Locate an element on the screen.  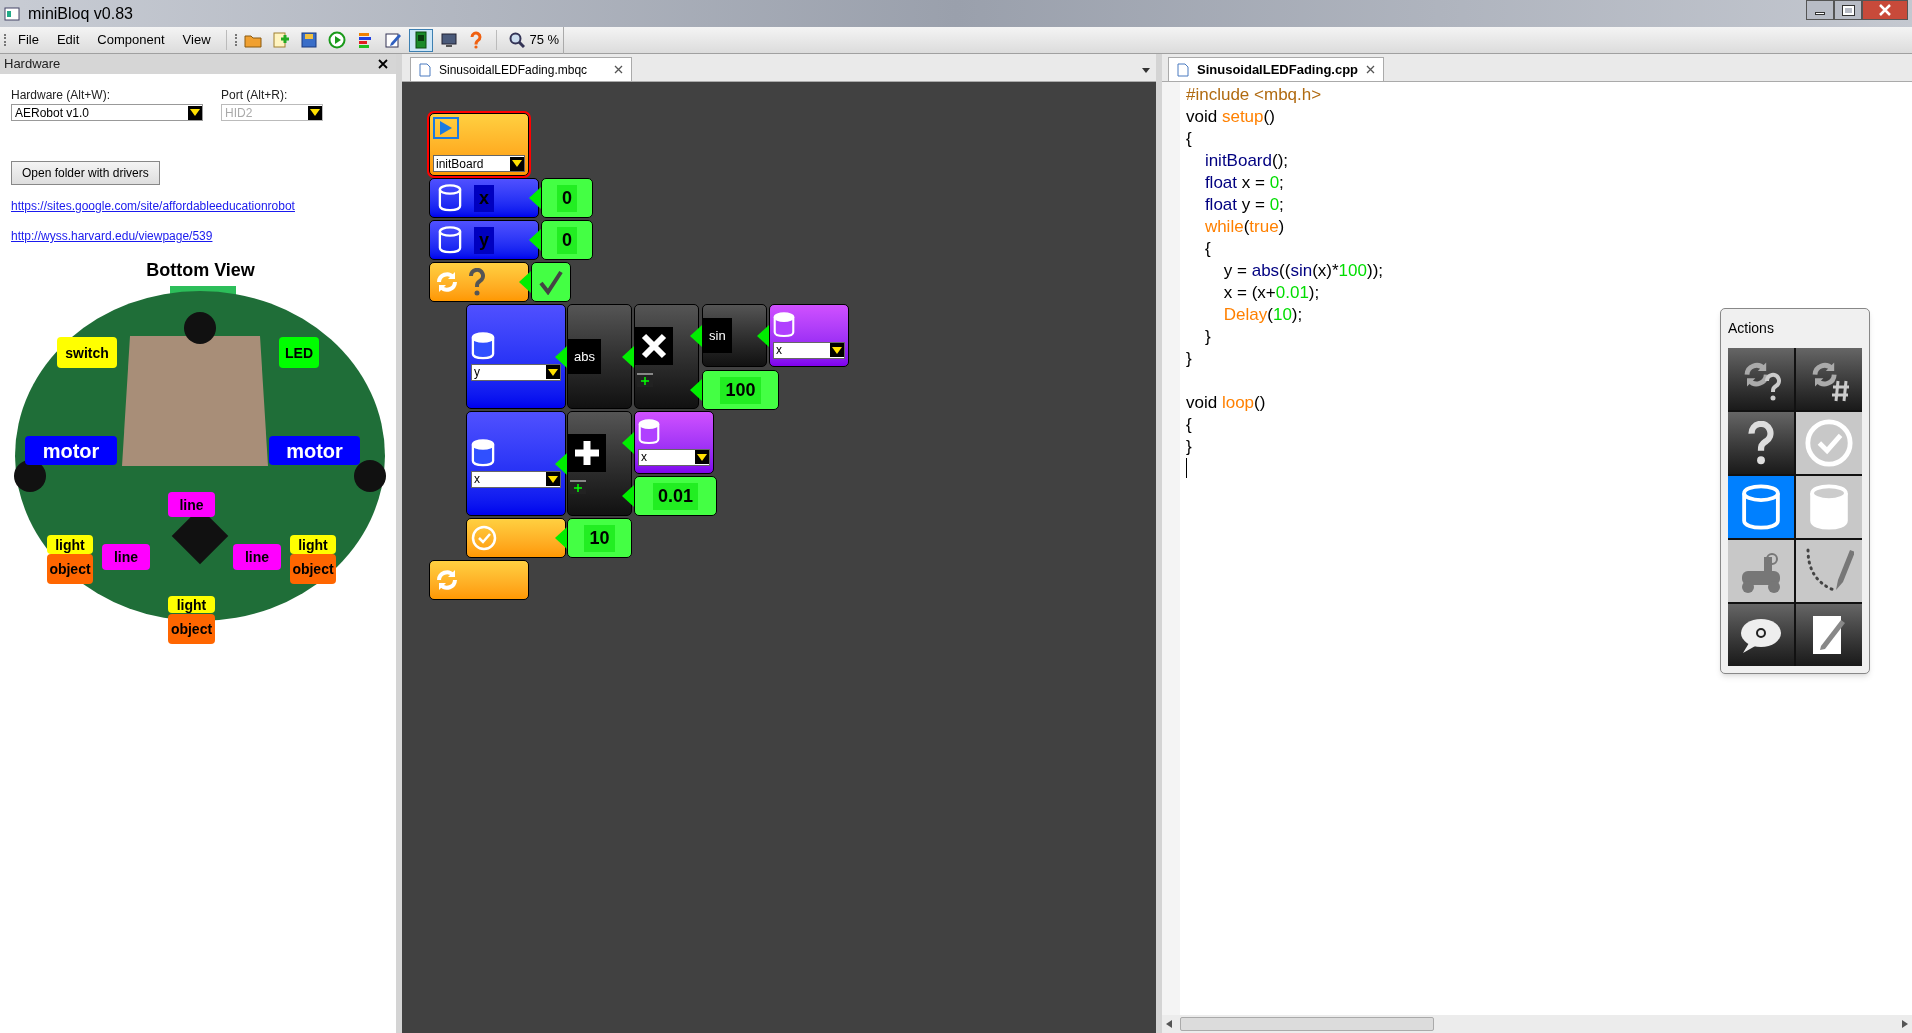
scroll-right-icon is located at coordinates (1905, 1024).